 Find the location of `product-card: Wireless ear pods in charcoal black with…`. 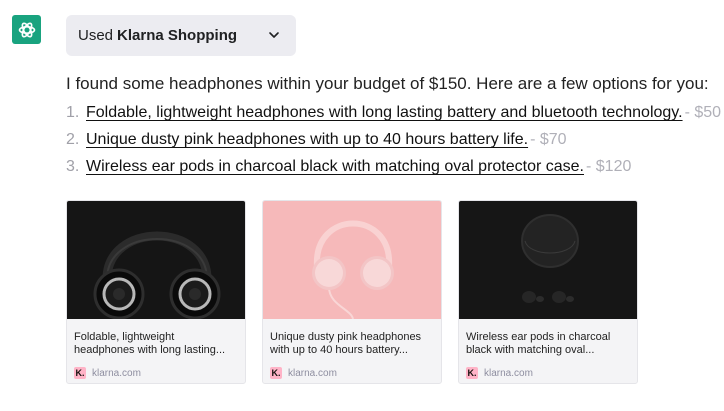

product-card: Wireless ear pods in charcoal black with… is located at coordinates (548, 292).